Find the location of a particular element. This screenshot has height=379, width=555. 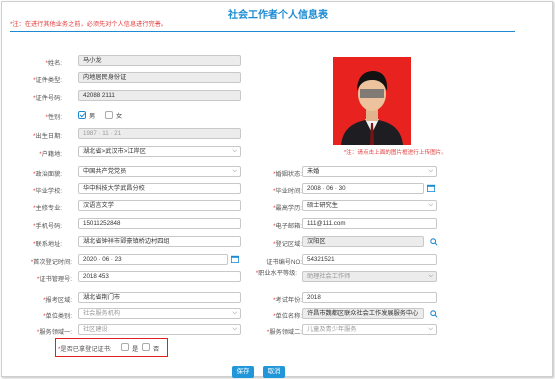

name-label: *姓名: is located at coordinates (53, 63).